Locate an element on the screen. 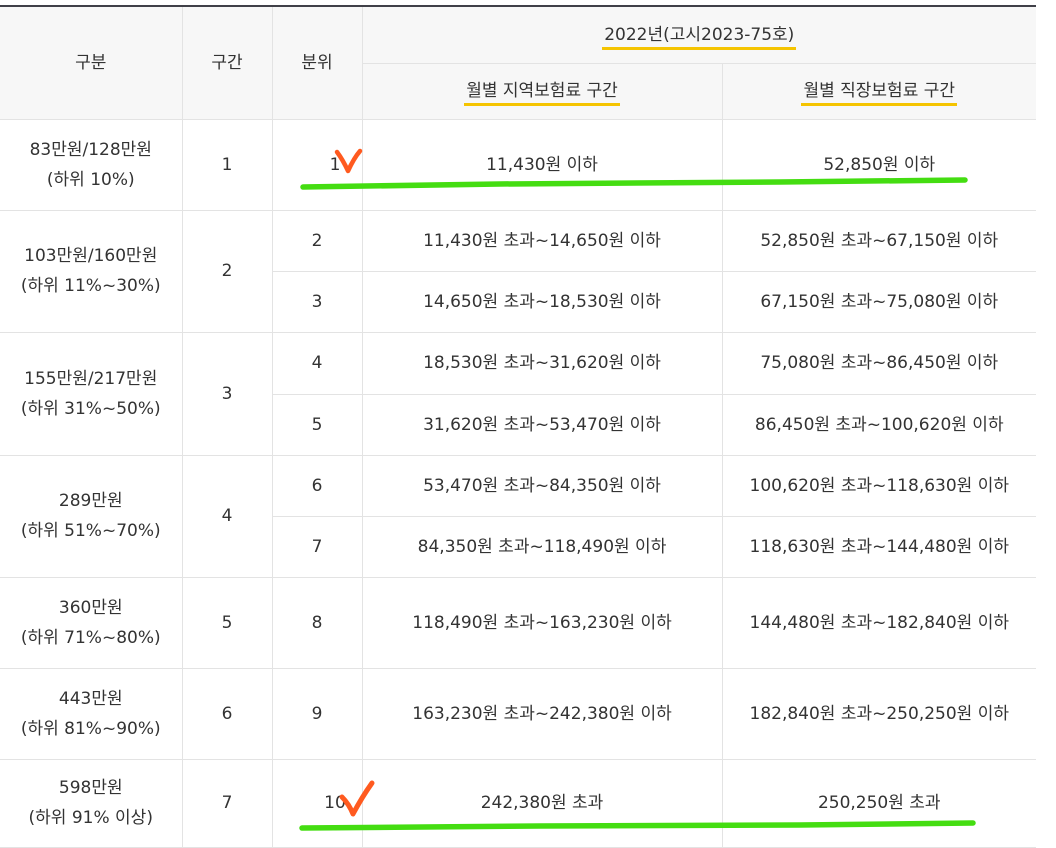  income-amount: 360만원 is located at coordinates (90, 607).